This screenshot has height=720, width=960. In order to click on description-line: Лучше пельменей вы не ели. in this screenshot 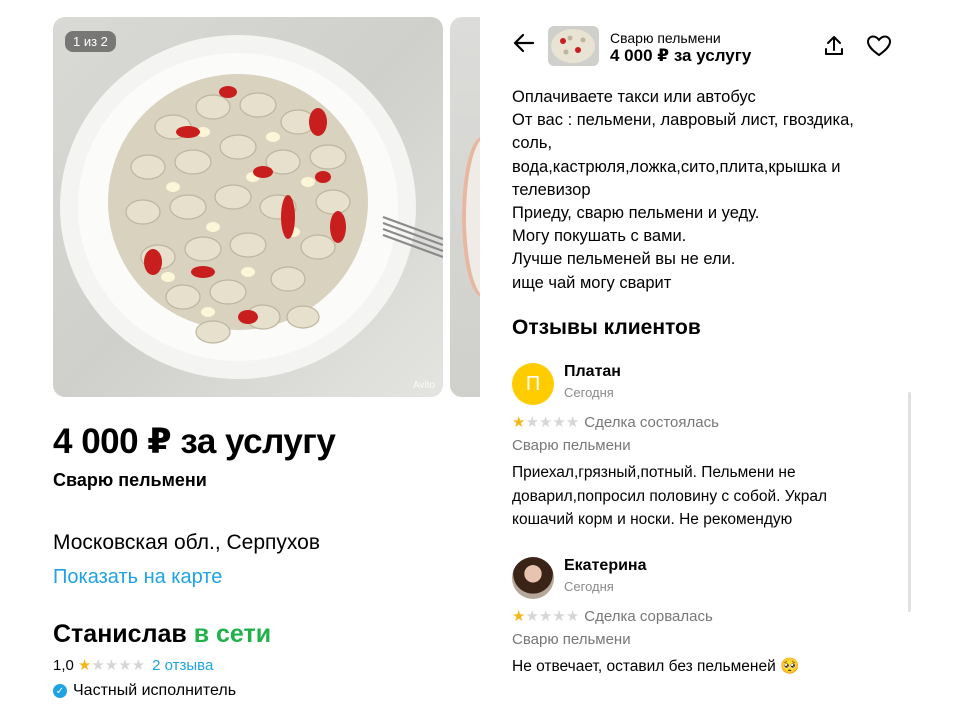, I will do `click(624, 259)`.